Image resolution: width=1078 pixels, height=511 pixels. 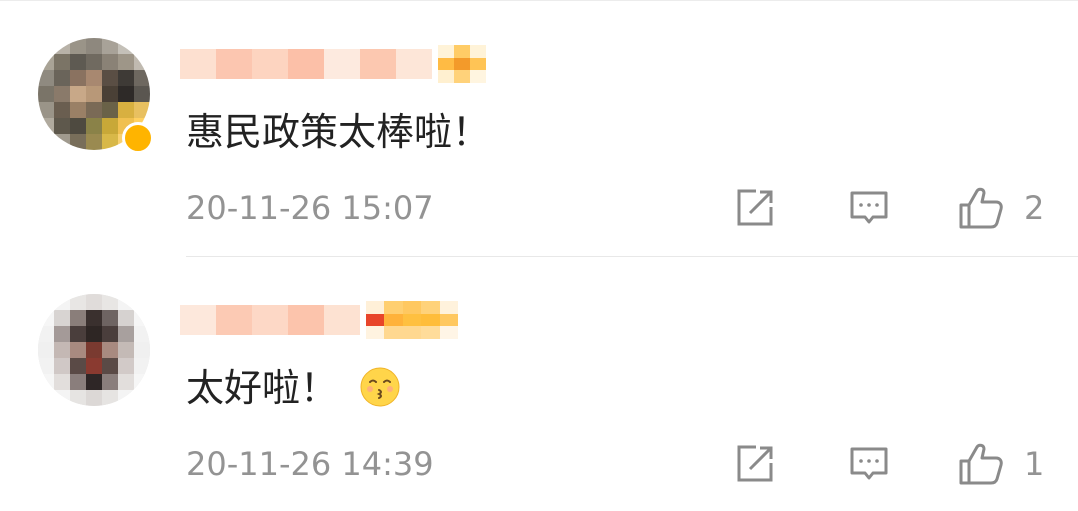 I want to click on like-count: 1, so click(x=1034, y=464).